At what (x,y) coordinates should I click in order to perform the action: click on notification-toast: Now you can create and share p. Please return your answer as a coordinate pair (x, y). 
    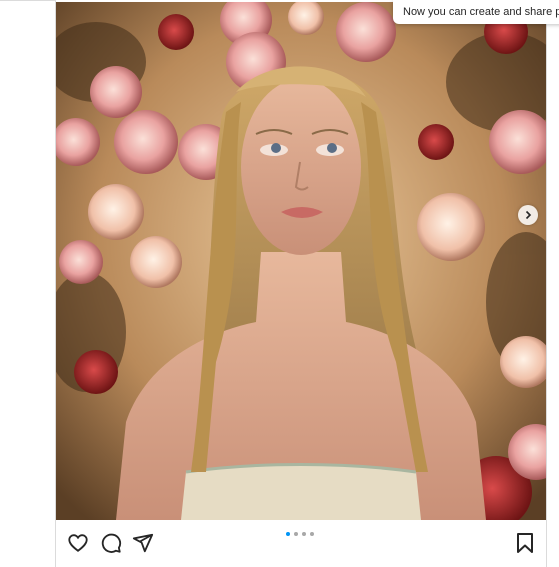
    Looking at the image, I should click on (476, 12).